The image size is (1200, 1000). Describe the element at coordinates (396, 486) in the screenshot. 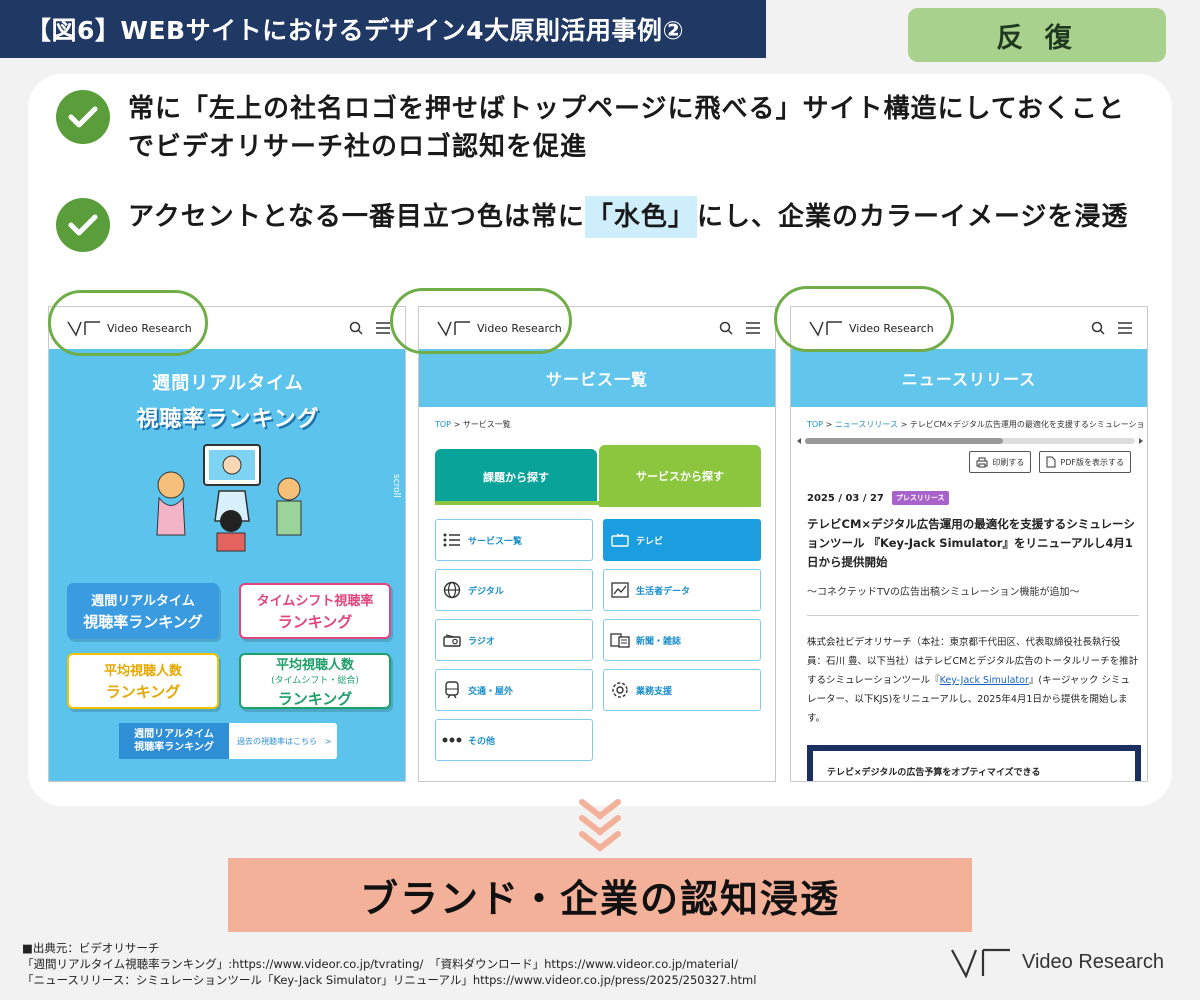

I see `scroll-hint: scroll` at that location.